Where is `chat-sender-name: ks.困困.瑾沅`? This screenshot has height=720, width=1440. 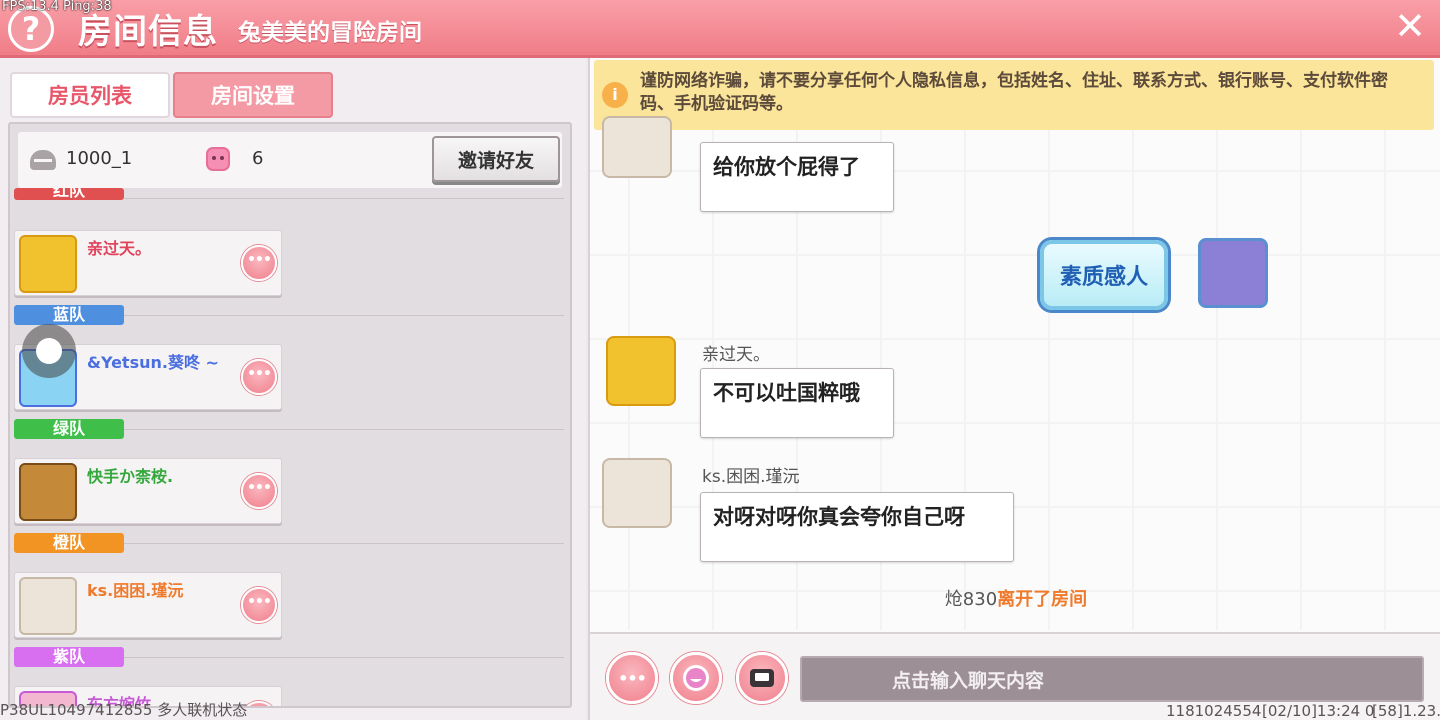 chat-sender-name: ks.困困.瑾沅 is located at coordinates (751, 477).